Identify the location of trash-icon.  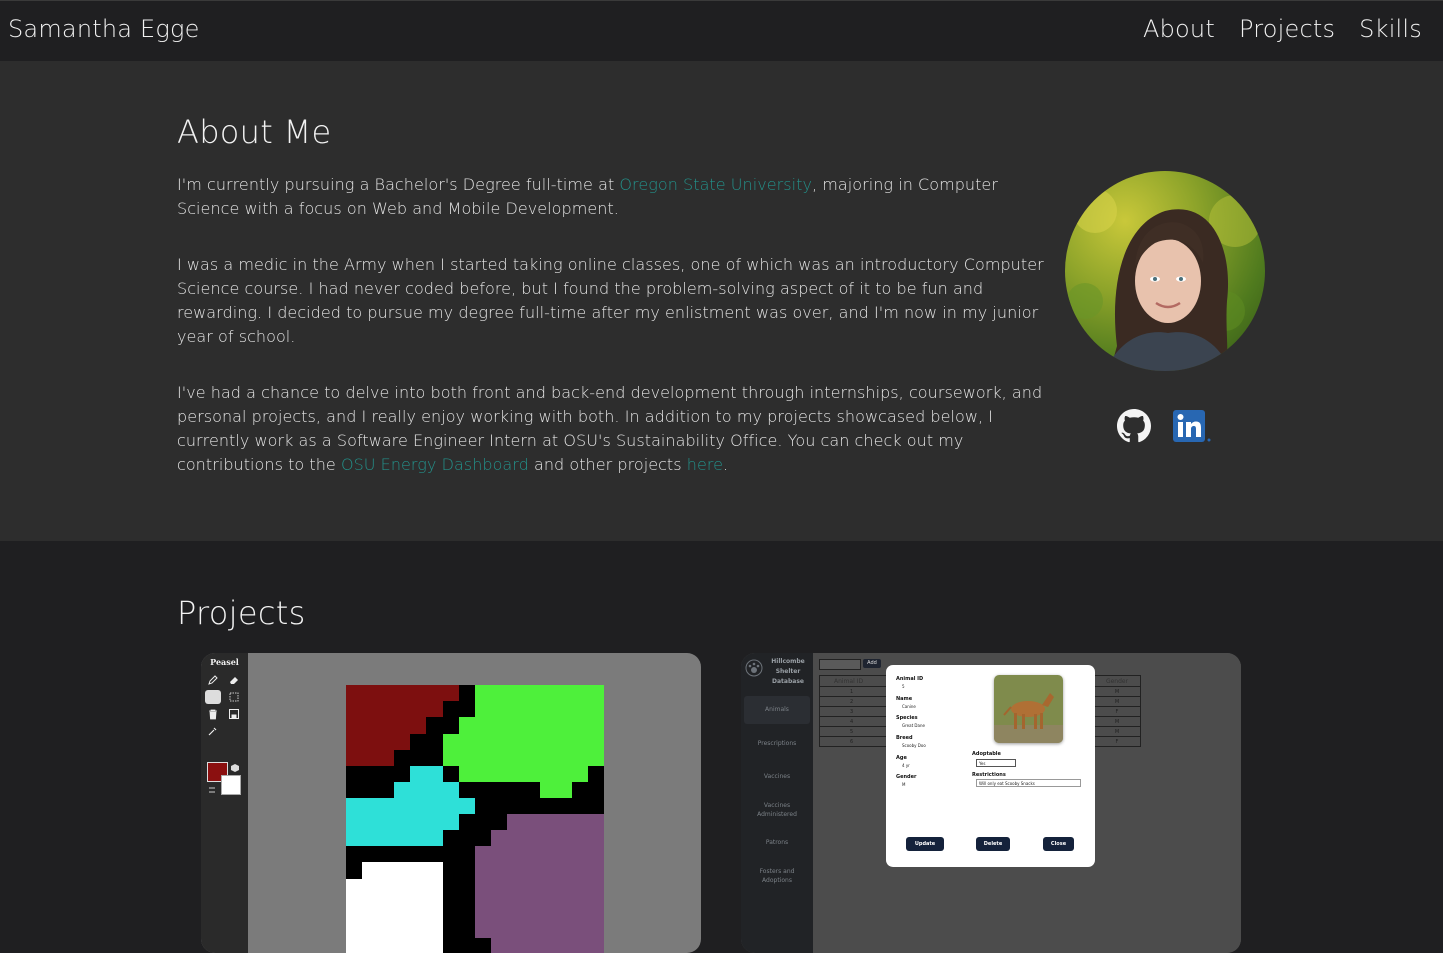
(213, 714).